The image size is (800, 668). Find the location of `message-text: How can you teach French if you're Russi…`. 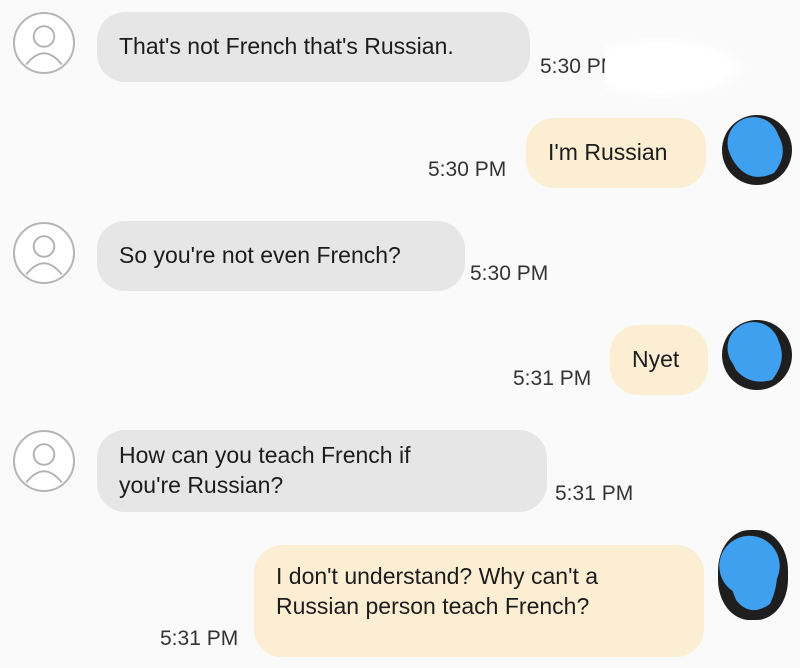

message-text: How can you teach French if you're Russi… is located at coordinates (265, 470).